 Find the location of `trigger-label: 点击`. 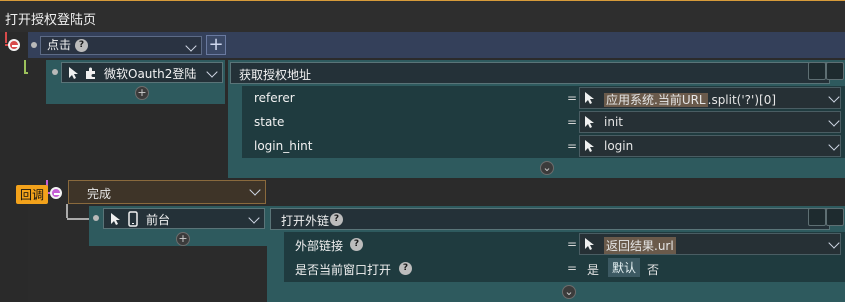

trigger-label: 点击 is located at coordinates (59, 45).